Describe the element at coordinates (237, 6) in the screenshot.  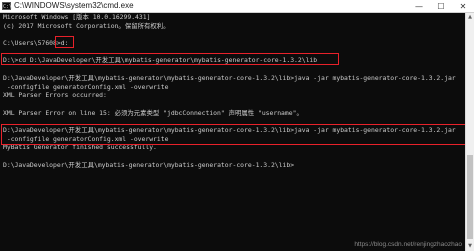
I see `title-bar: C:\ C:\WINDOWS\system32\cmd.exe — ☐ ✕` at that location.